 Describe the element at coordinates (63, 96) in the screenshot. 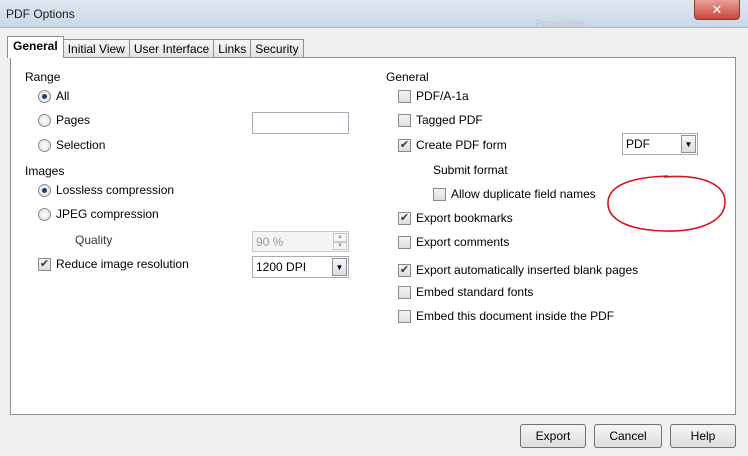

I see `range-all-label: All` at that location.